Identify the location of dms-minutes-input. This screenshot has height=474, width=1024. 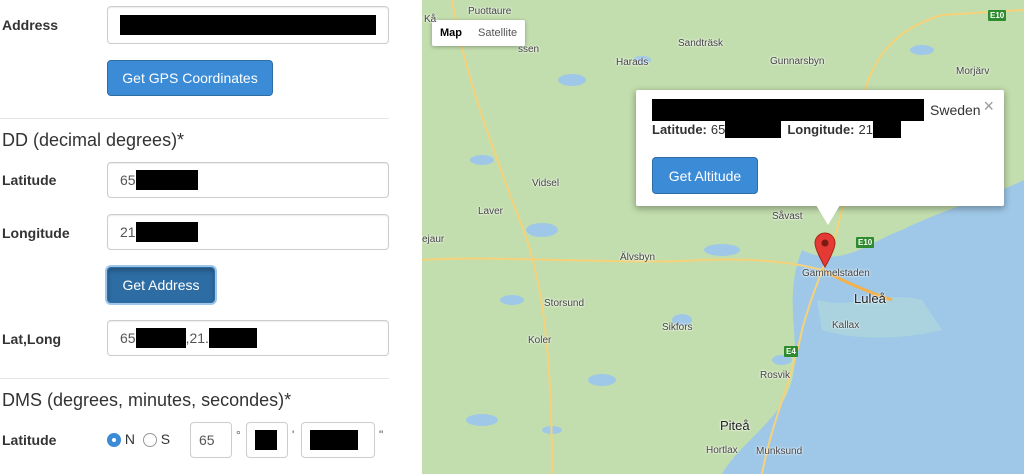
(267, 440).